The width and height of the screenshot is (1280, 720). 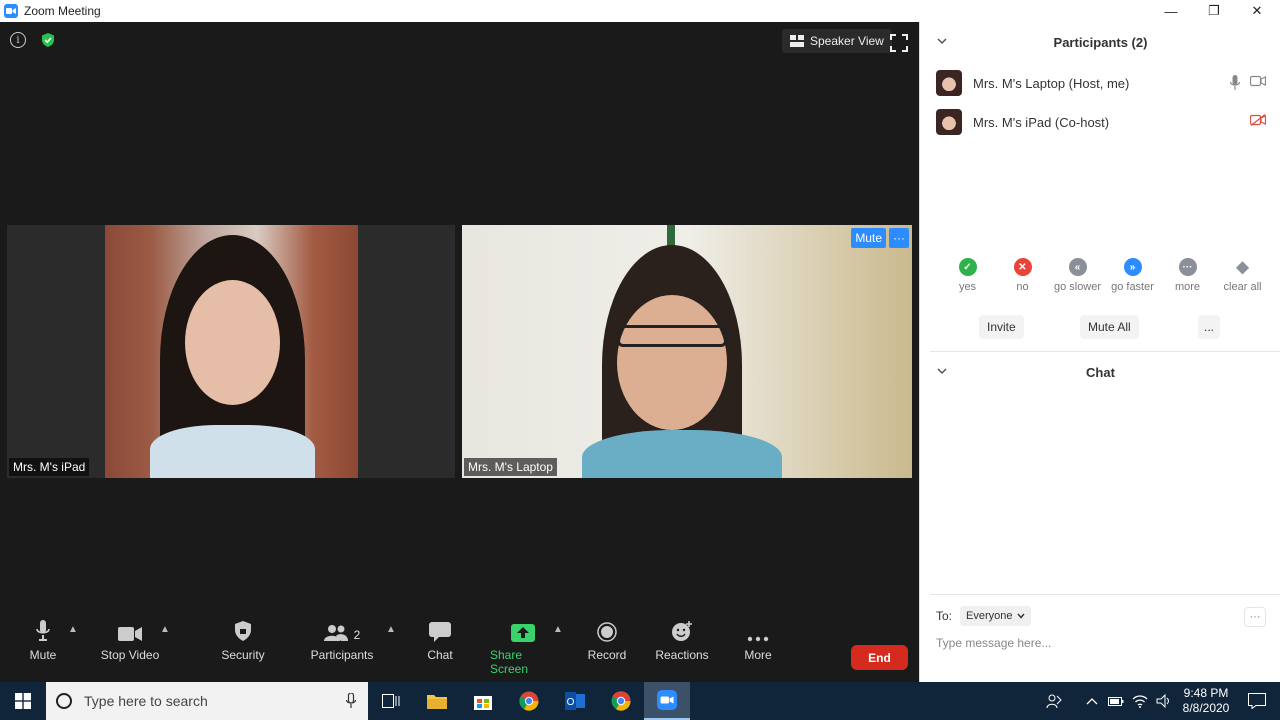 What do you see at coordinates (944, 616) in the screenshot?
I see `to-label: To:` at bounding box center [944, 616].